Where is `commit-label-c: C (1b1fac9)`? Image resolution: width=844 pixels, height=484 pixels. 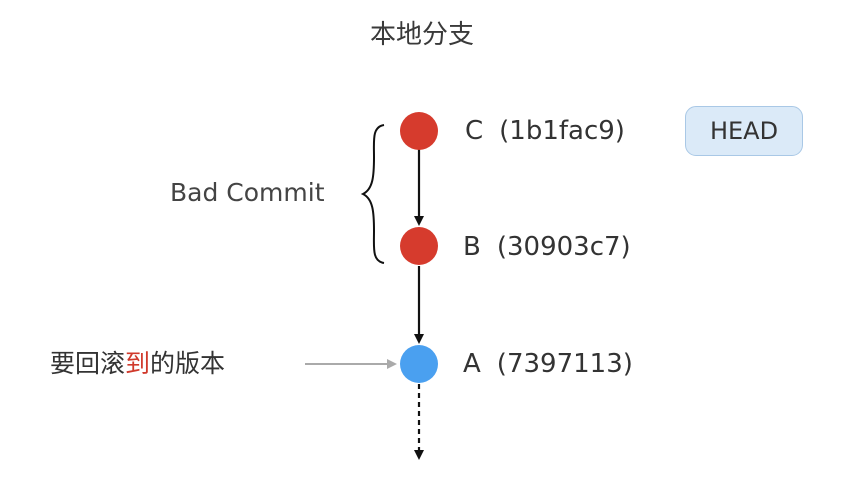 commit-label-c: C (1b1fac9) is located at coordinates (545, 131).